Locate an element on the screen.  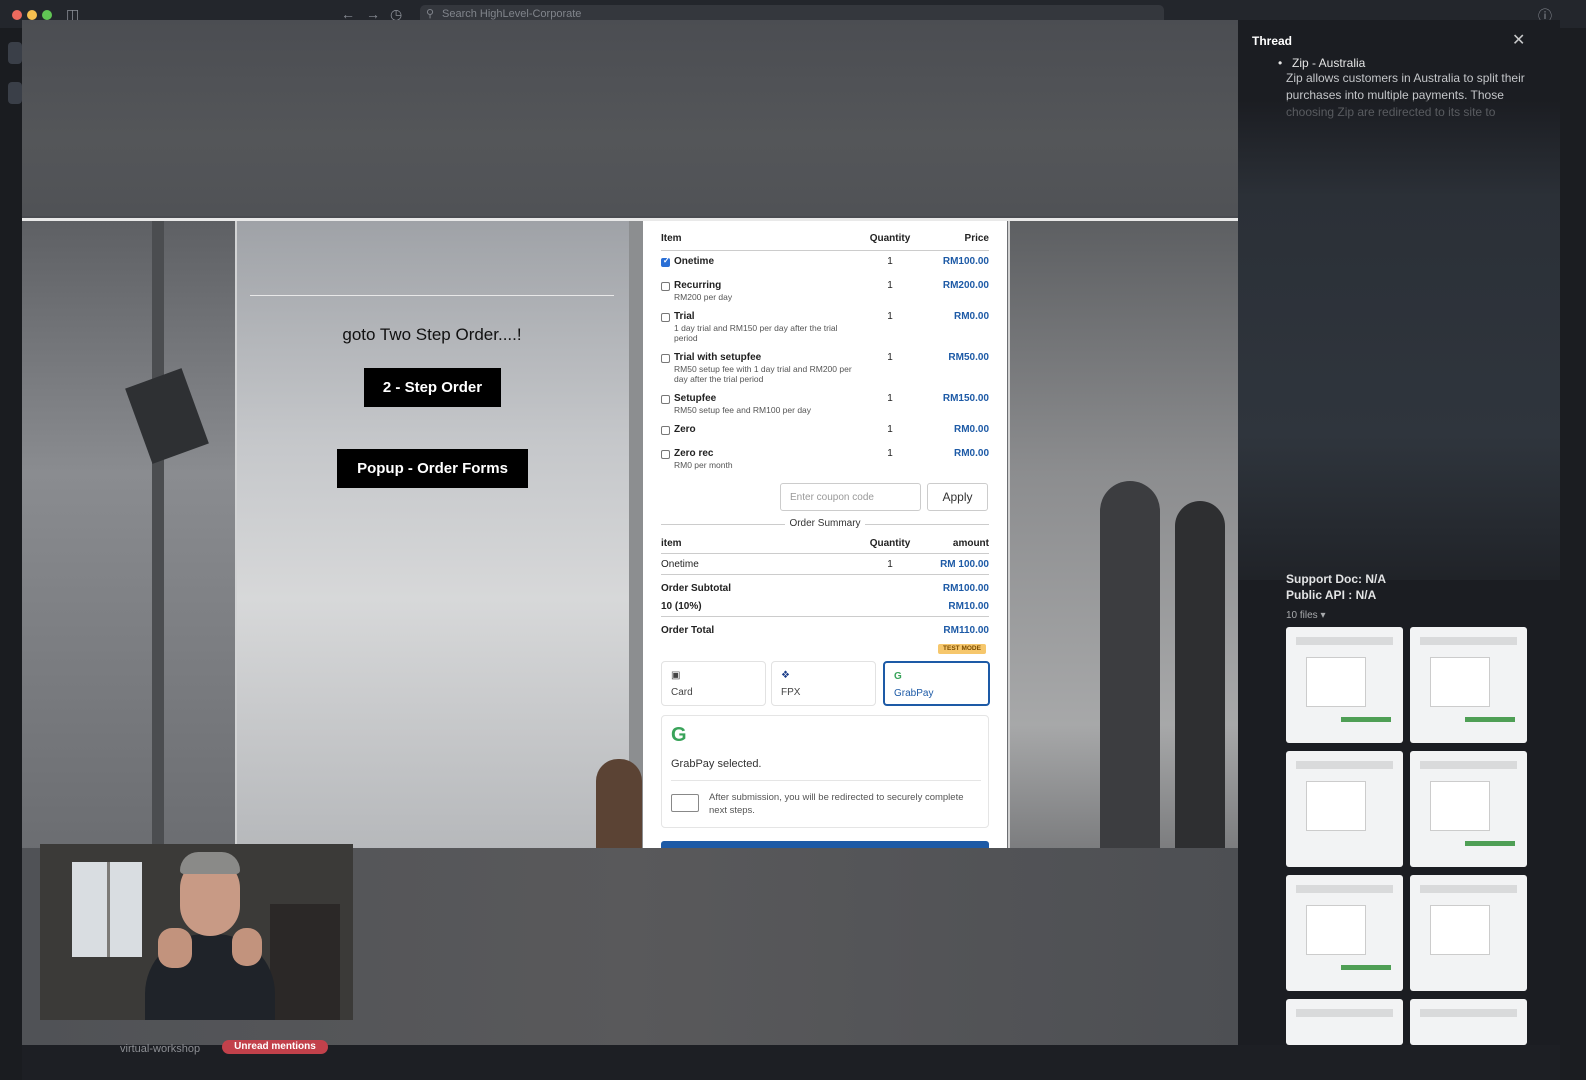
summary-line-item: Onetime 1 RM 100.00 is located at coordinates (825, 567).